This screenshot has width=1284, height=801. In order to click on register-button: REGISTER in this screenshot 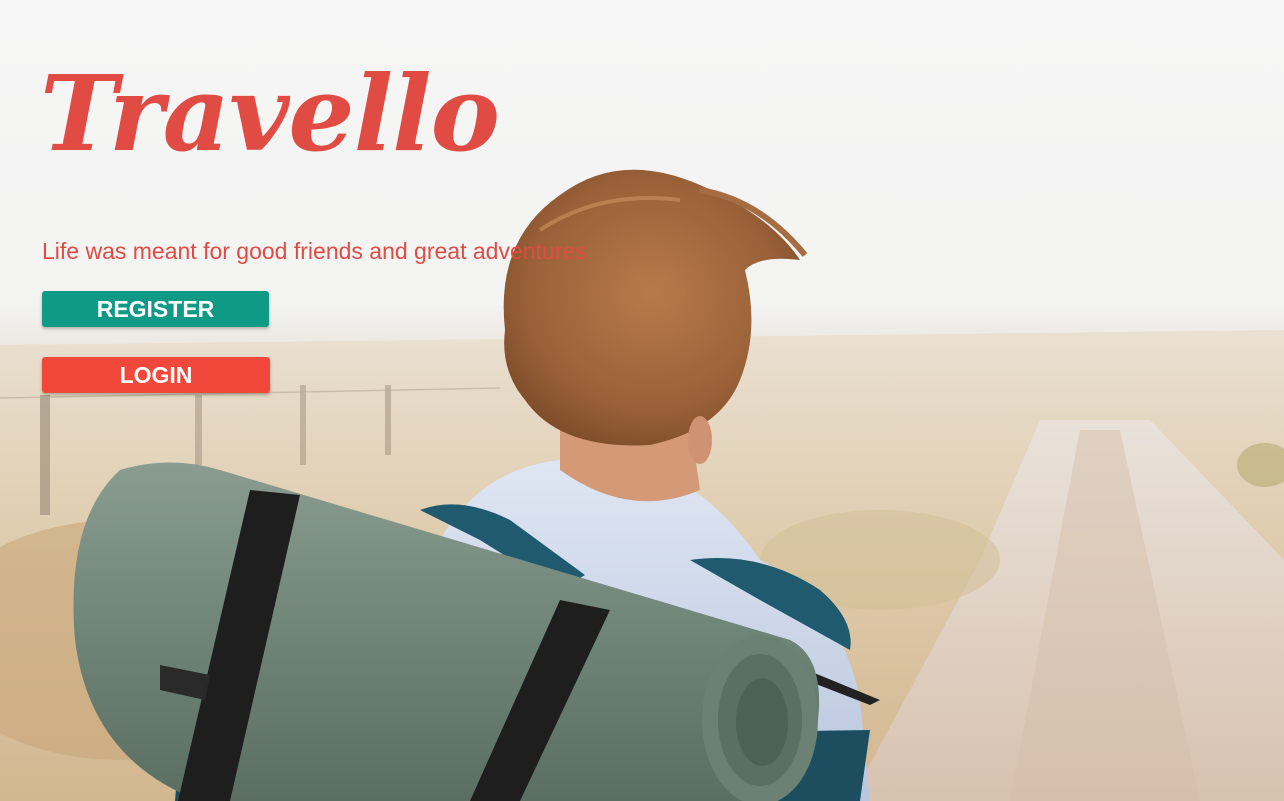, I will do `click(155, 309)`.